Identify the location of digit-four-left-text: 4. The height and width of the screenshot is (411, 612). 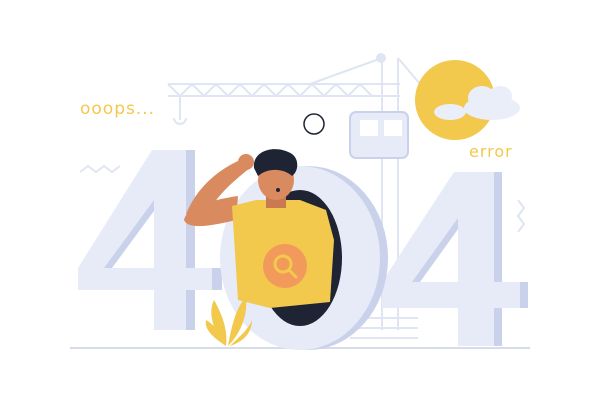
(5, 2).